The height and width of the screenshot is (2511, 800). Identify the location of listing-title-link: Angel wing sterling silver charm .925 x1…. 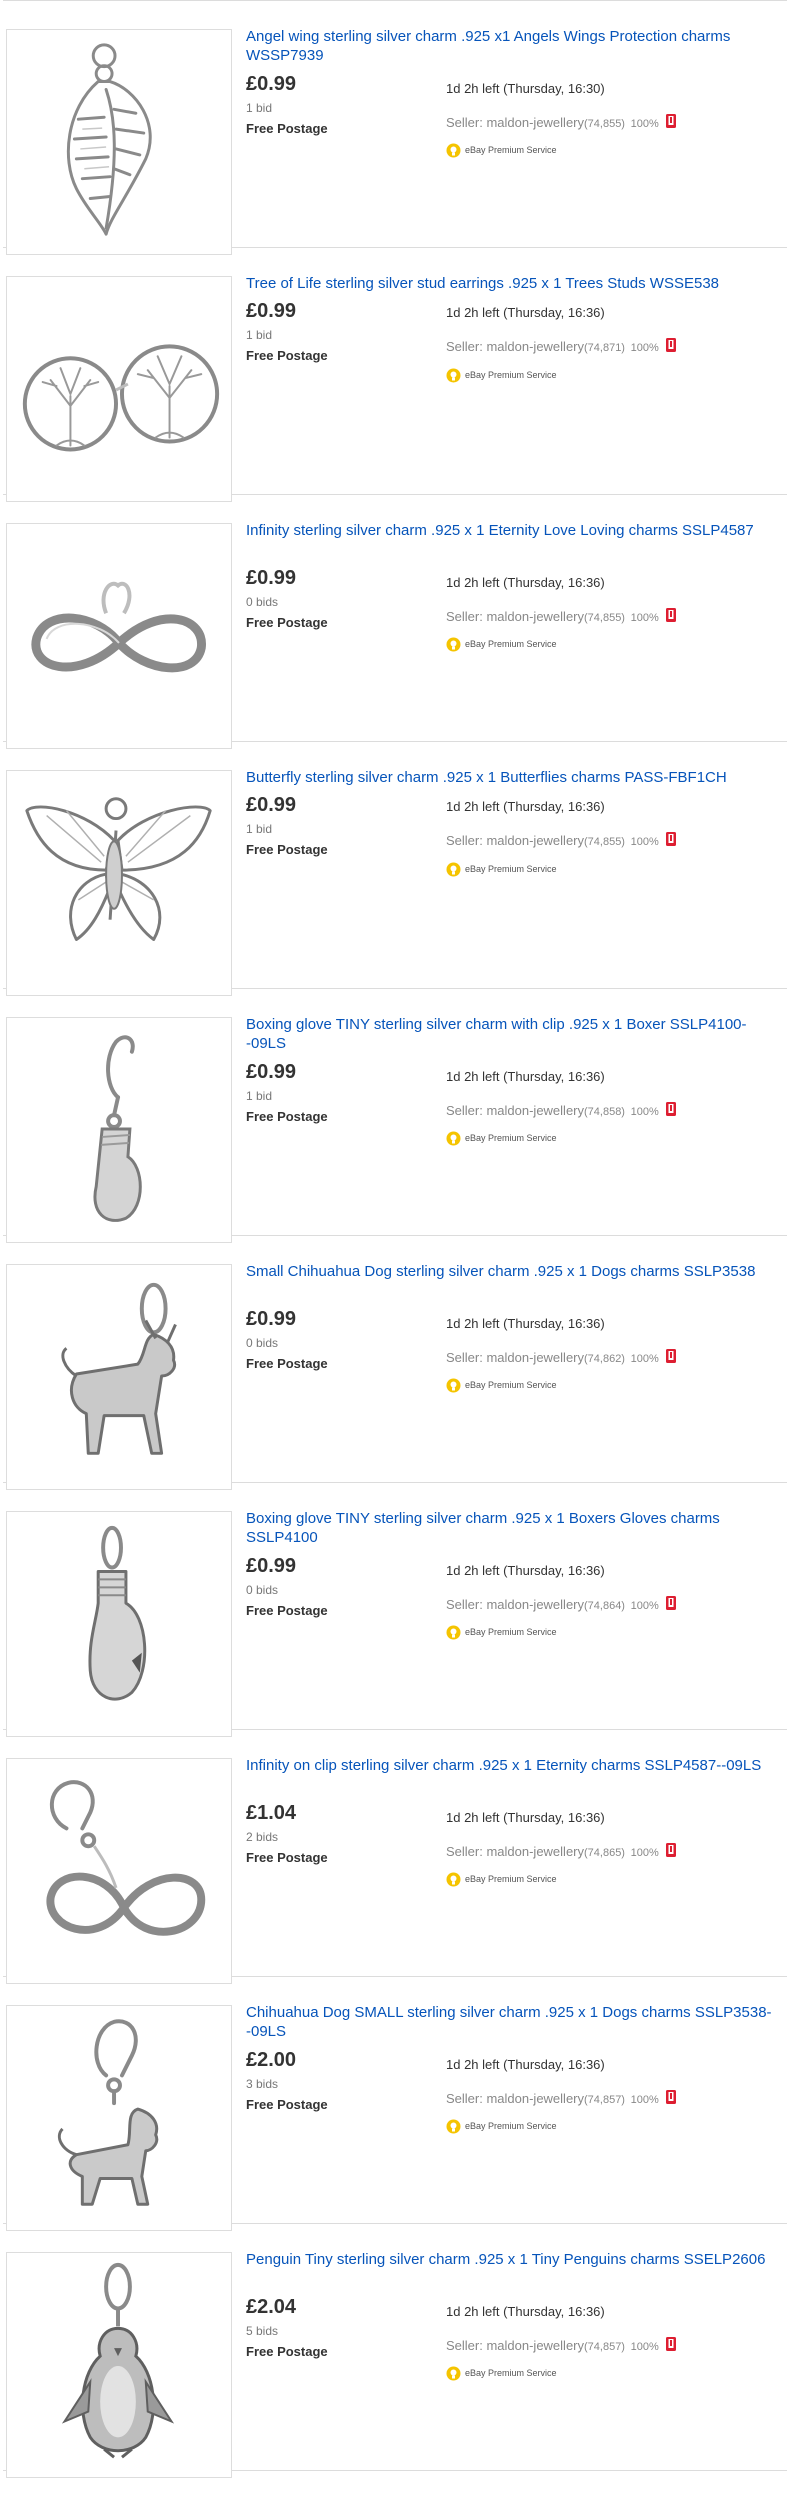
(513, 46).